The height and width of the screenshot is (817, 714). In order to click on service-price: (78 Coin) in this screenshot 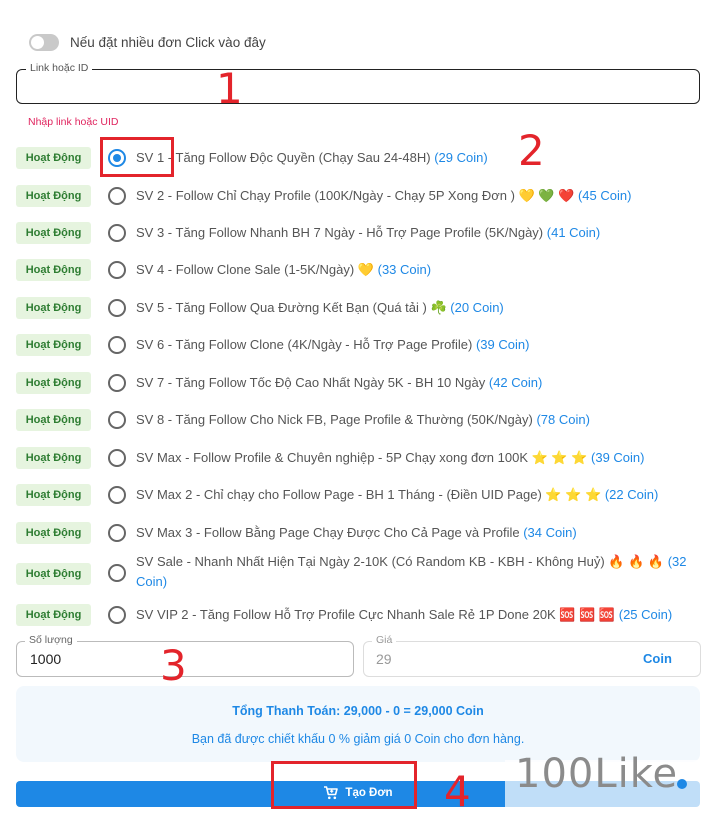, I will do `click(563, 419)`.